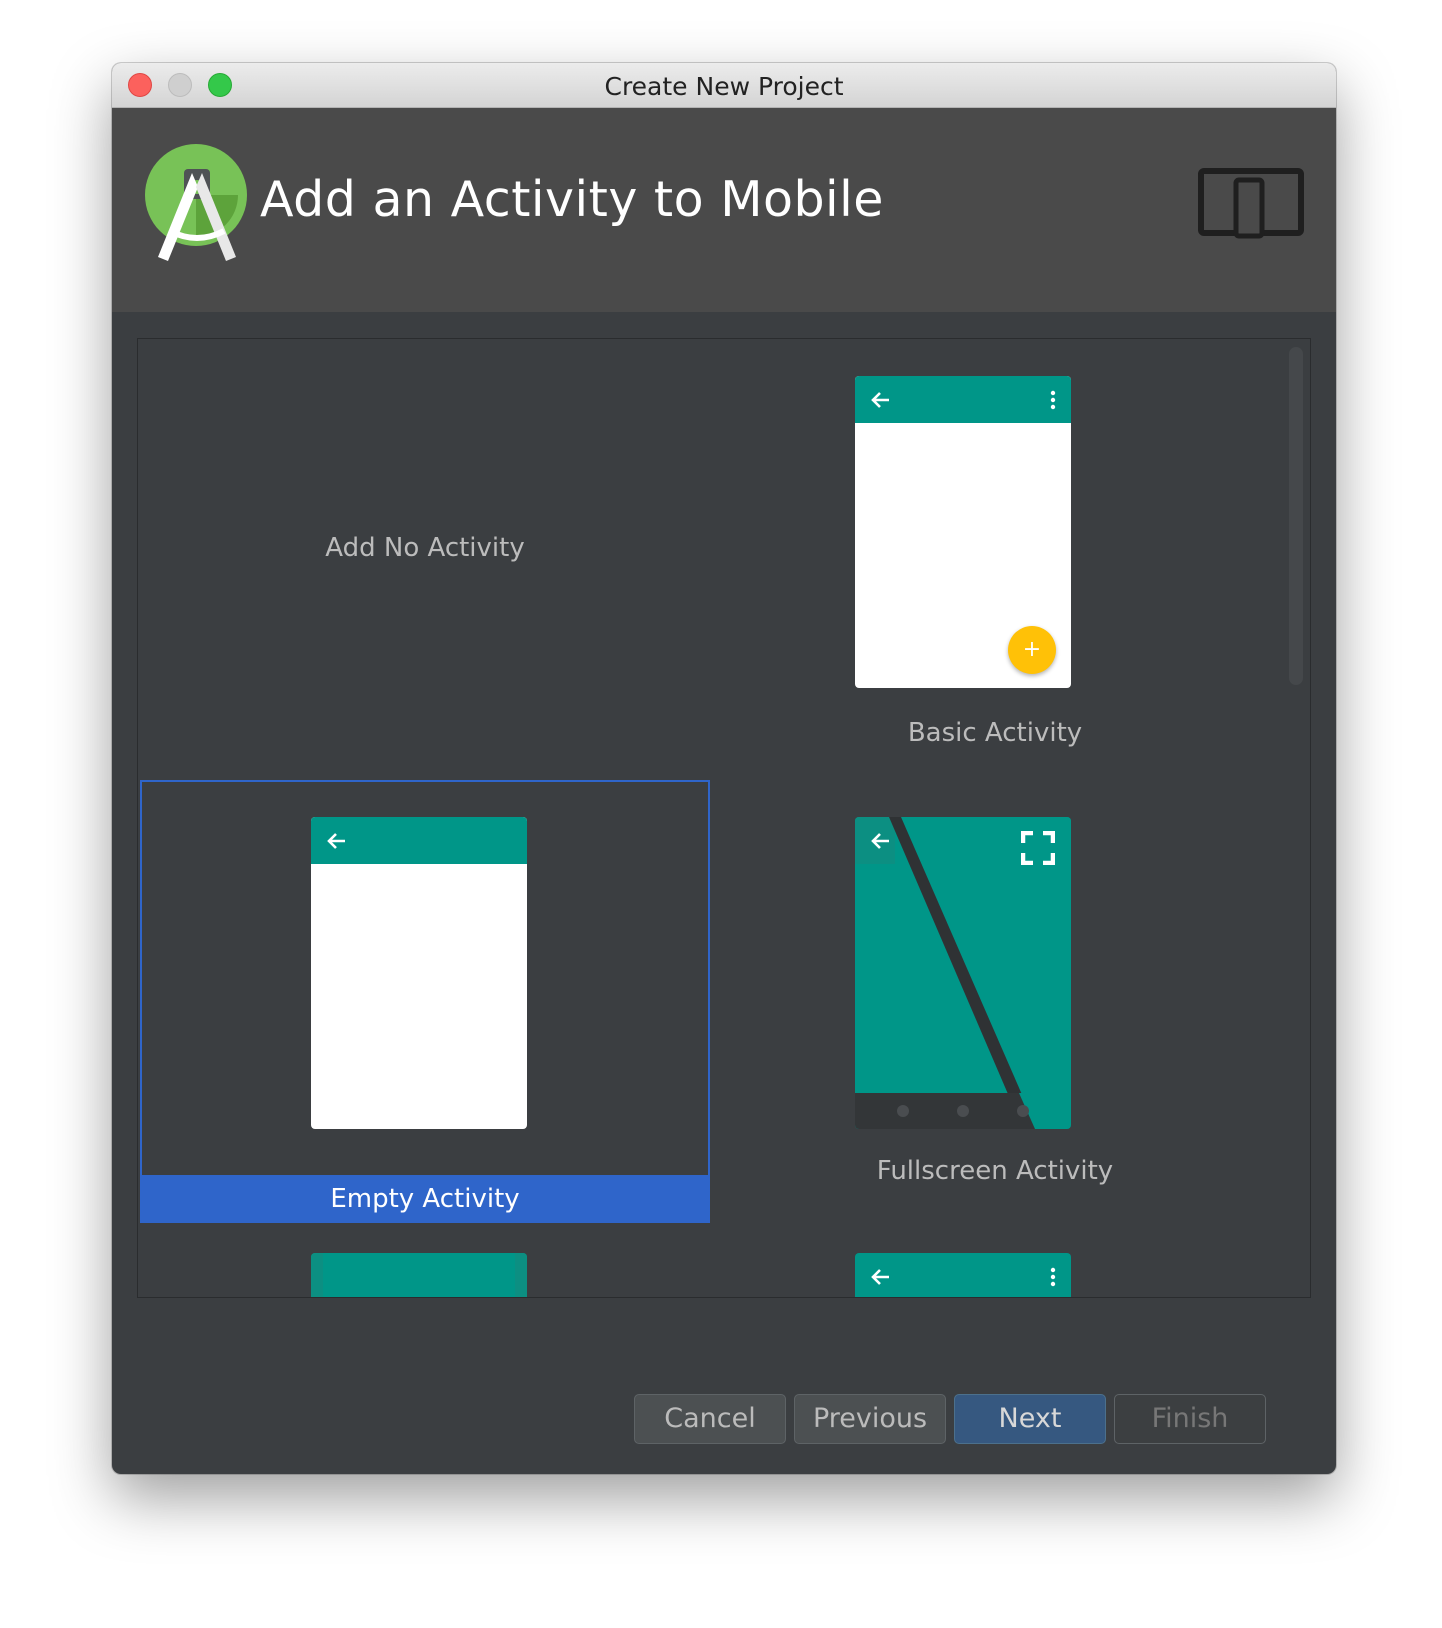 This screenshot has width=1442, height=1628. Describe the element at coordinates (419, 973) in the screenshot. I see `empty-activity-preview` at that location.